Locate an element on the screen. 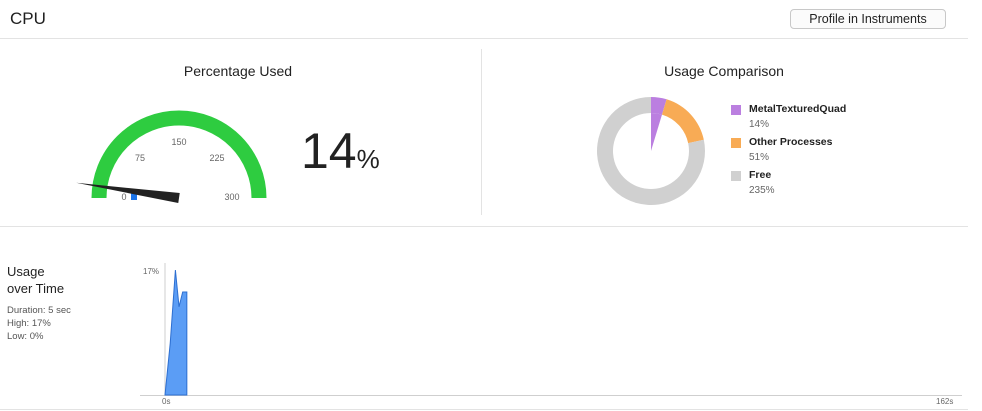 This screenshot has height=411, width=982. gauge-tick-label: 300 is located at coordinates (231, 197).